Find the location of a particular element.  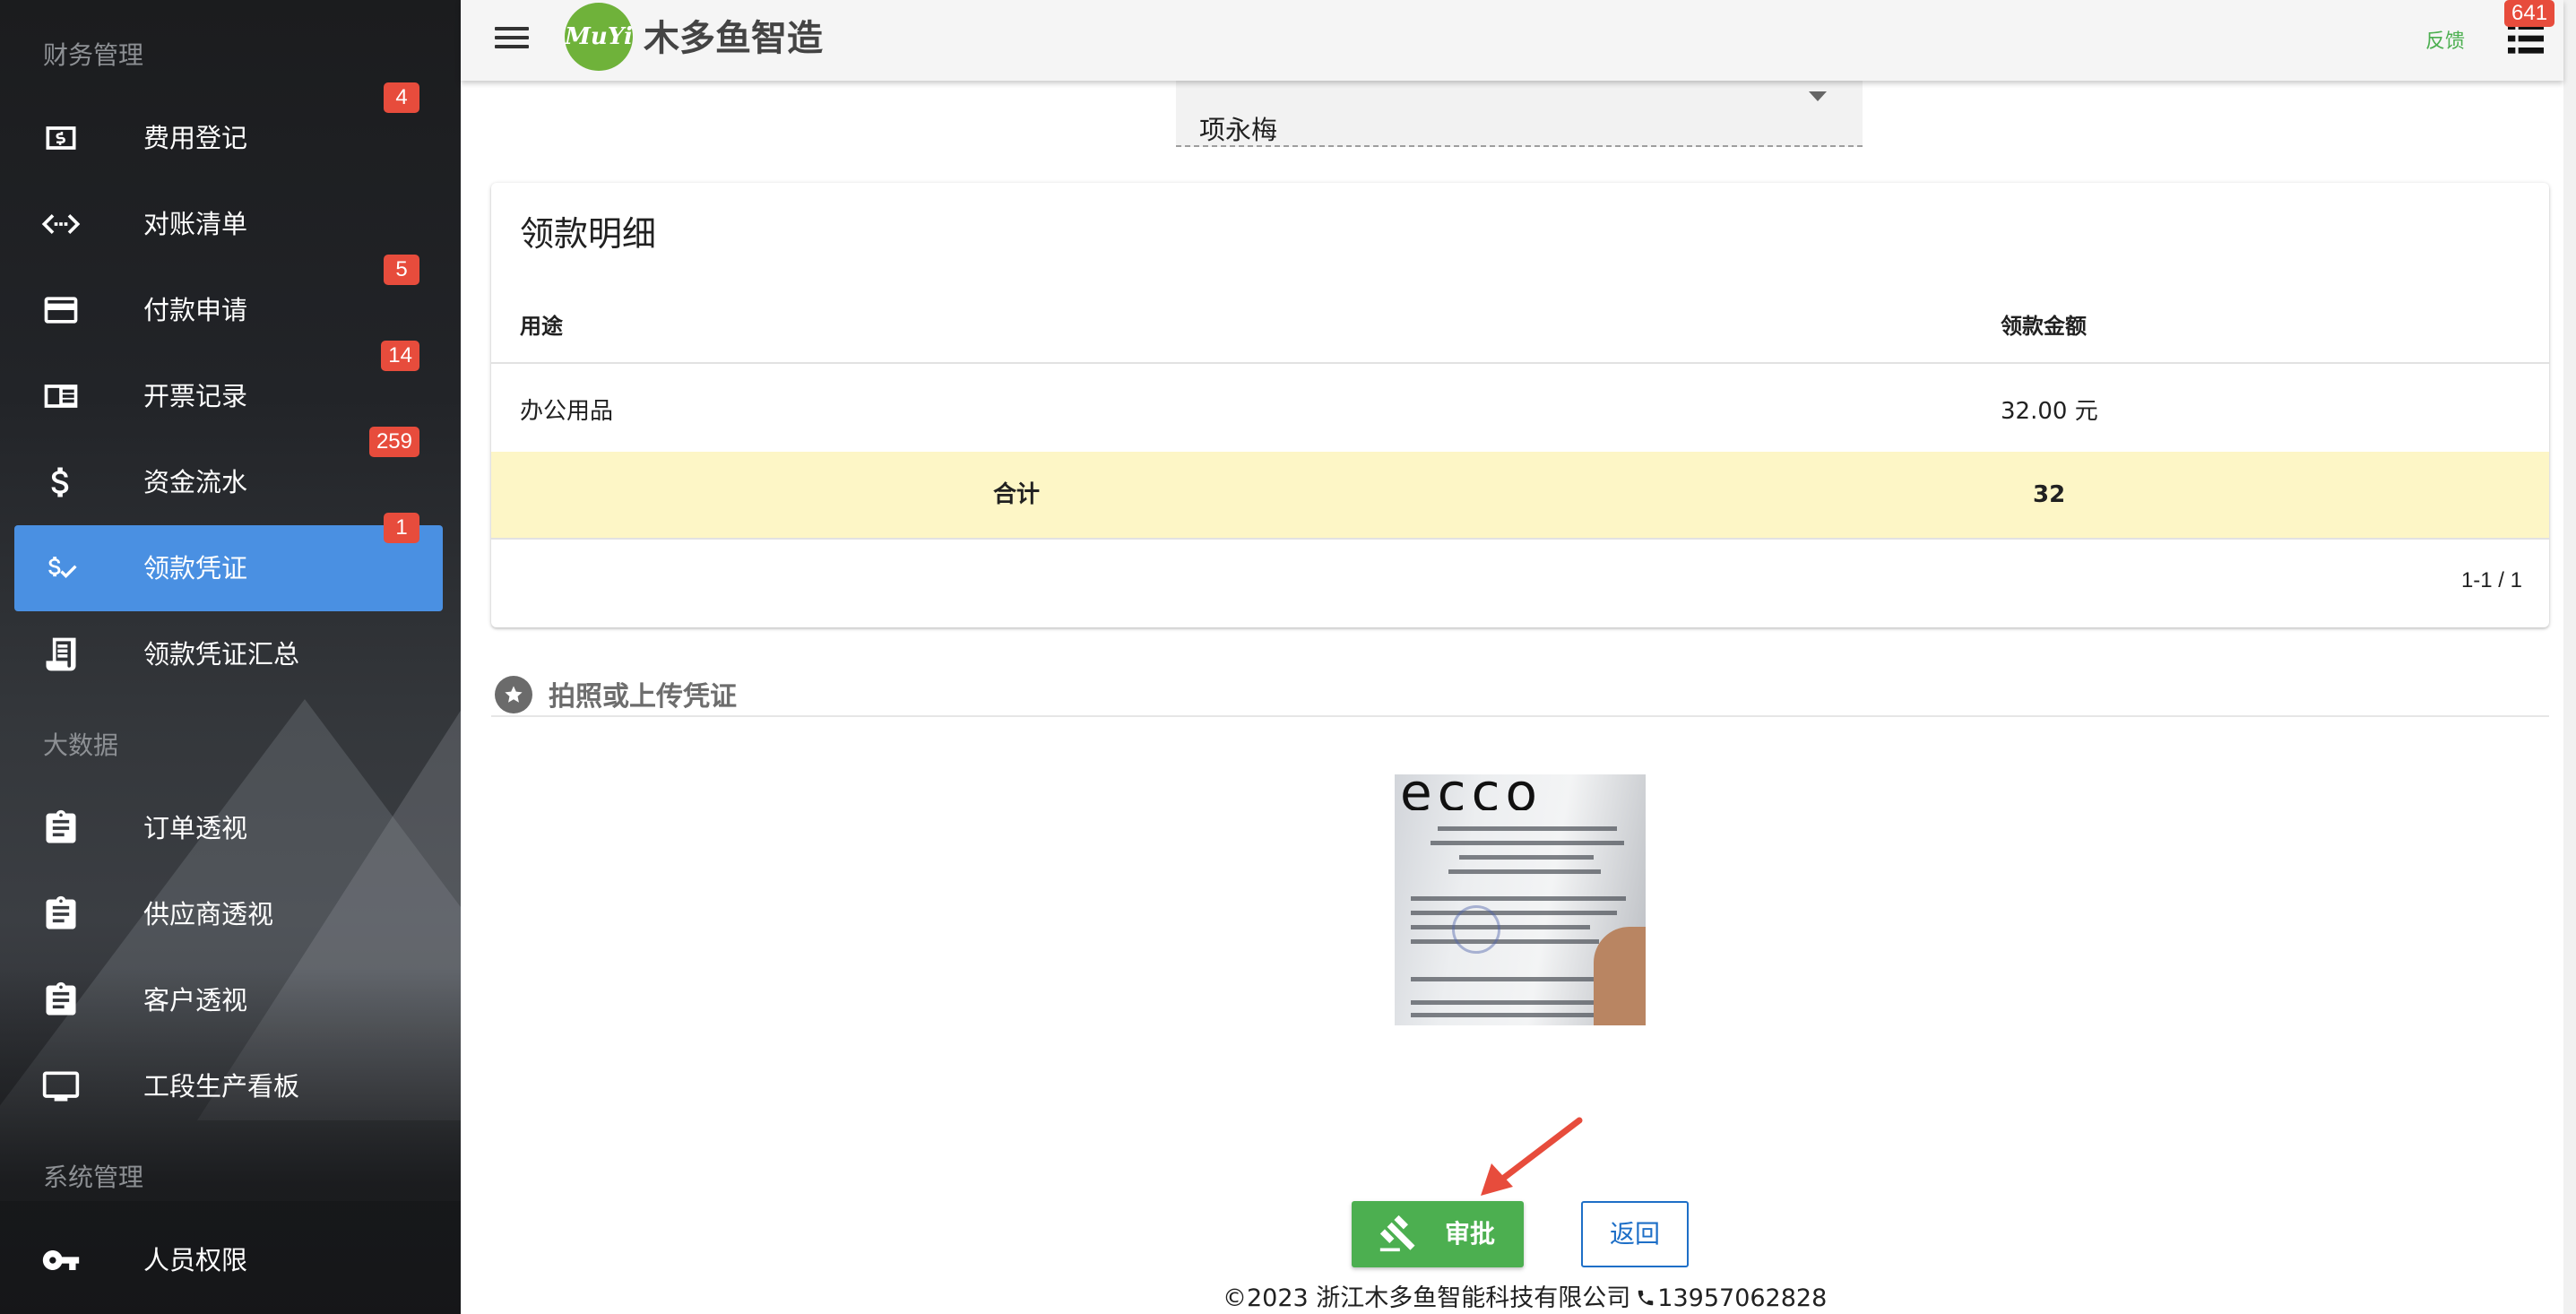

footer-phone: 13957062828 is located at coordinates (1742, 1298).